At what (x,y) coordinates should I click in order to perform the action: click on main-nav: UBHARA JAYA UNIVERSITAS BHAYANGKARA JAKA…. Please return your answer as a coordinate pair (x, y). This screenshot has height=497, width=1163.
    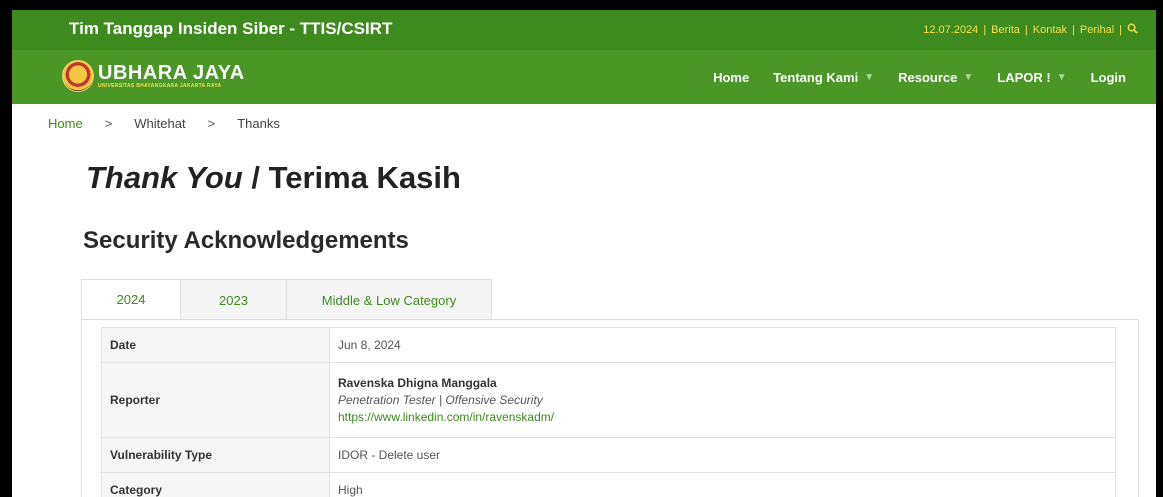
    Looking at the image, I should click on (584, 77).